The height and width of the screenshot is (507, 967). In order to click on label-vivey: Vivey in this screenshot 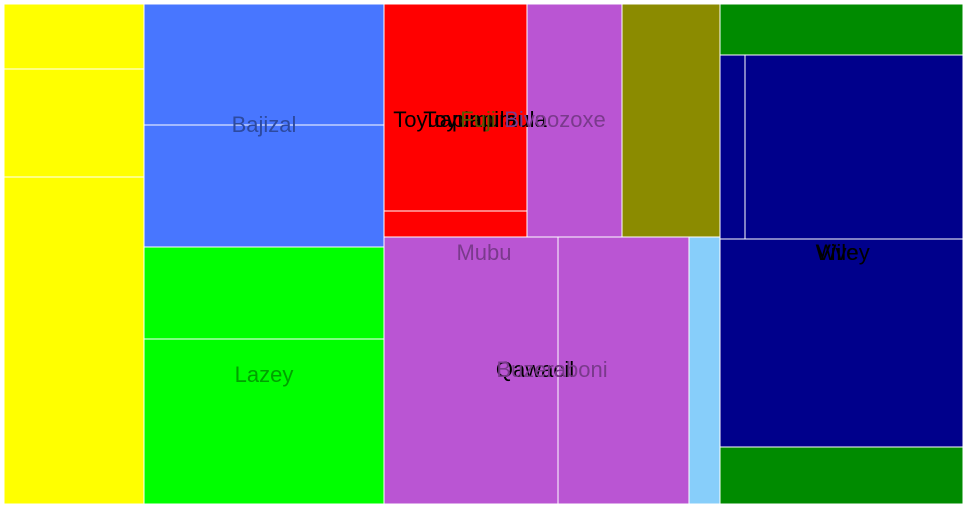, I will do `click(842, 252)`.